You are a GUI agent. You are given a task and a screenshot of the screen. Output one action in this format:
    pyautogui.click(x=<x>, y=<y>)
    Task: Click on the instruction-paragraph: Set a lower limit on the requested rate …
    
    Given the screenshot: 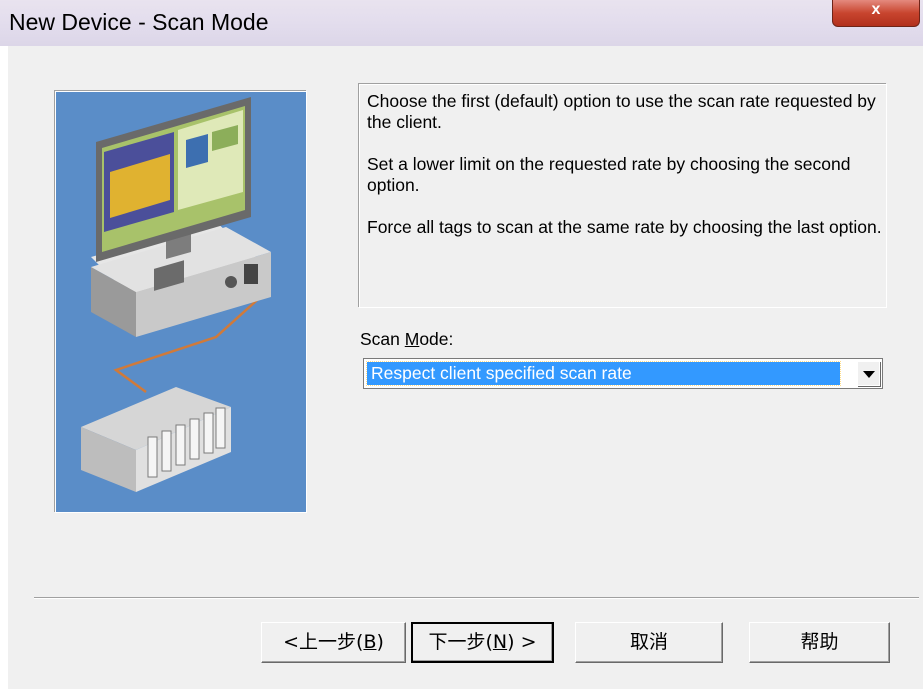 What is the action you would take?
    pyautogui.click(x=609, y=174)
    